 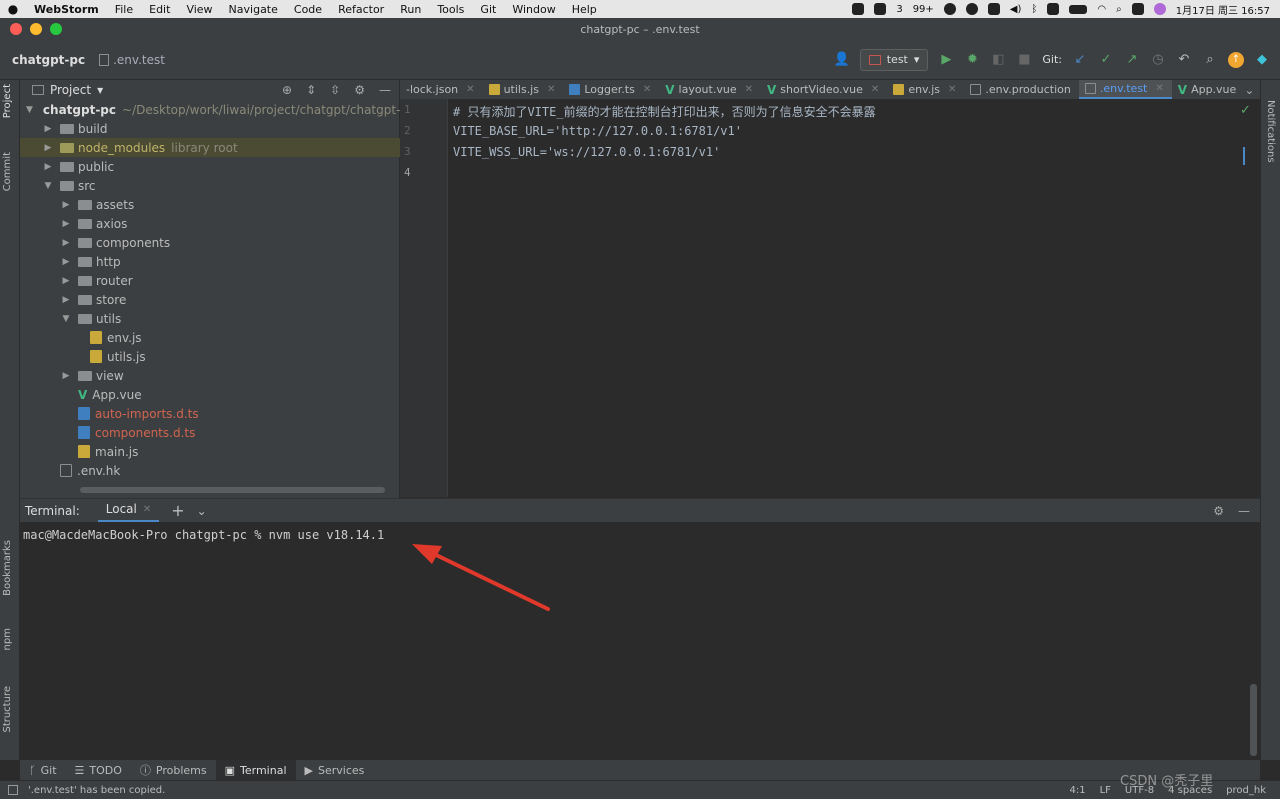 I want to click on menu-refactor: Refactor, so click(x=361, y=9).